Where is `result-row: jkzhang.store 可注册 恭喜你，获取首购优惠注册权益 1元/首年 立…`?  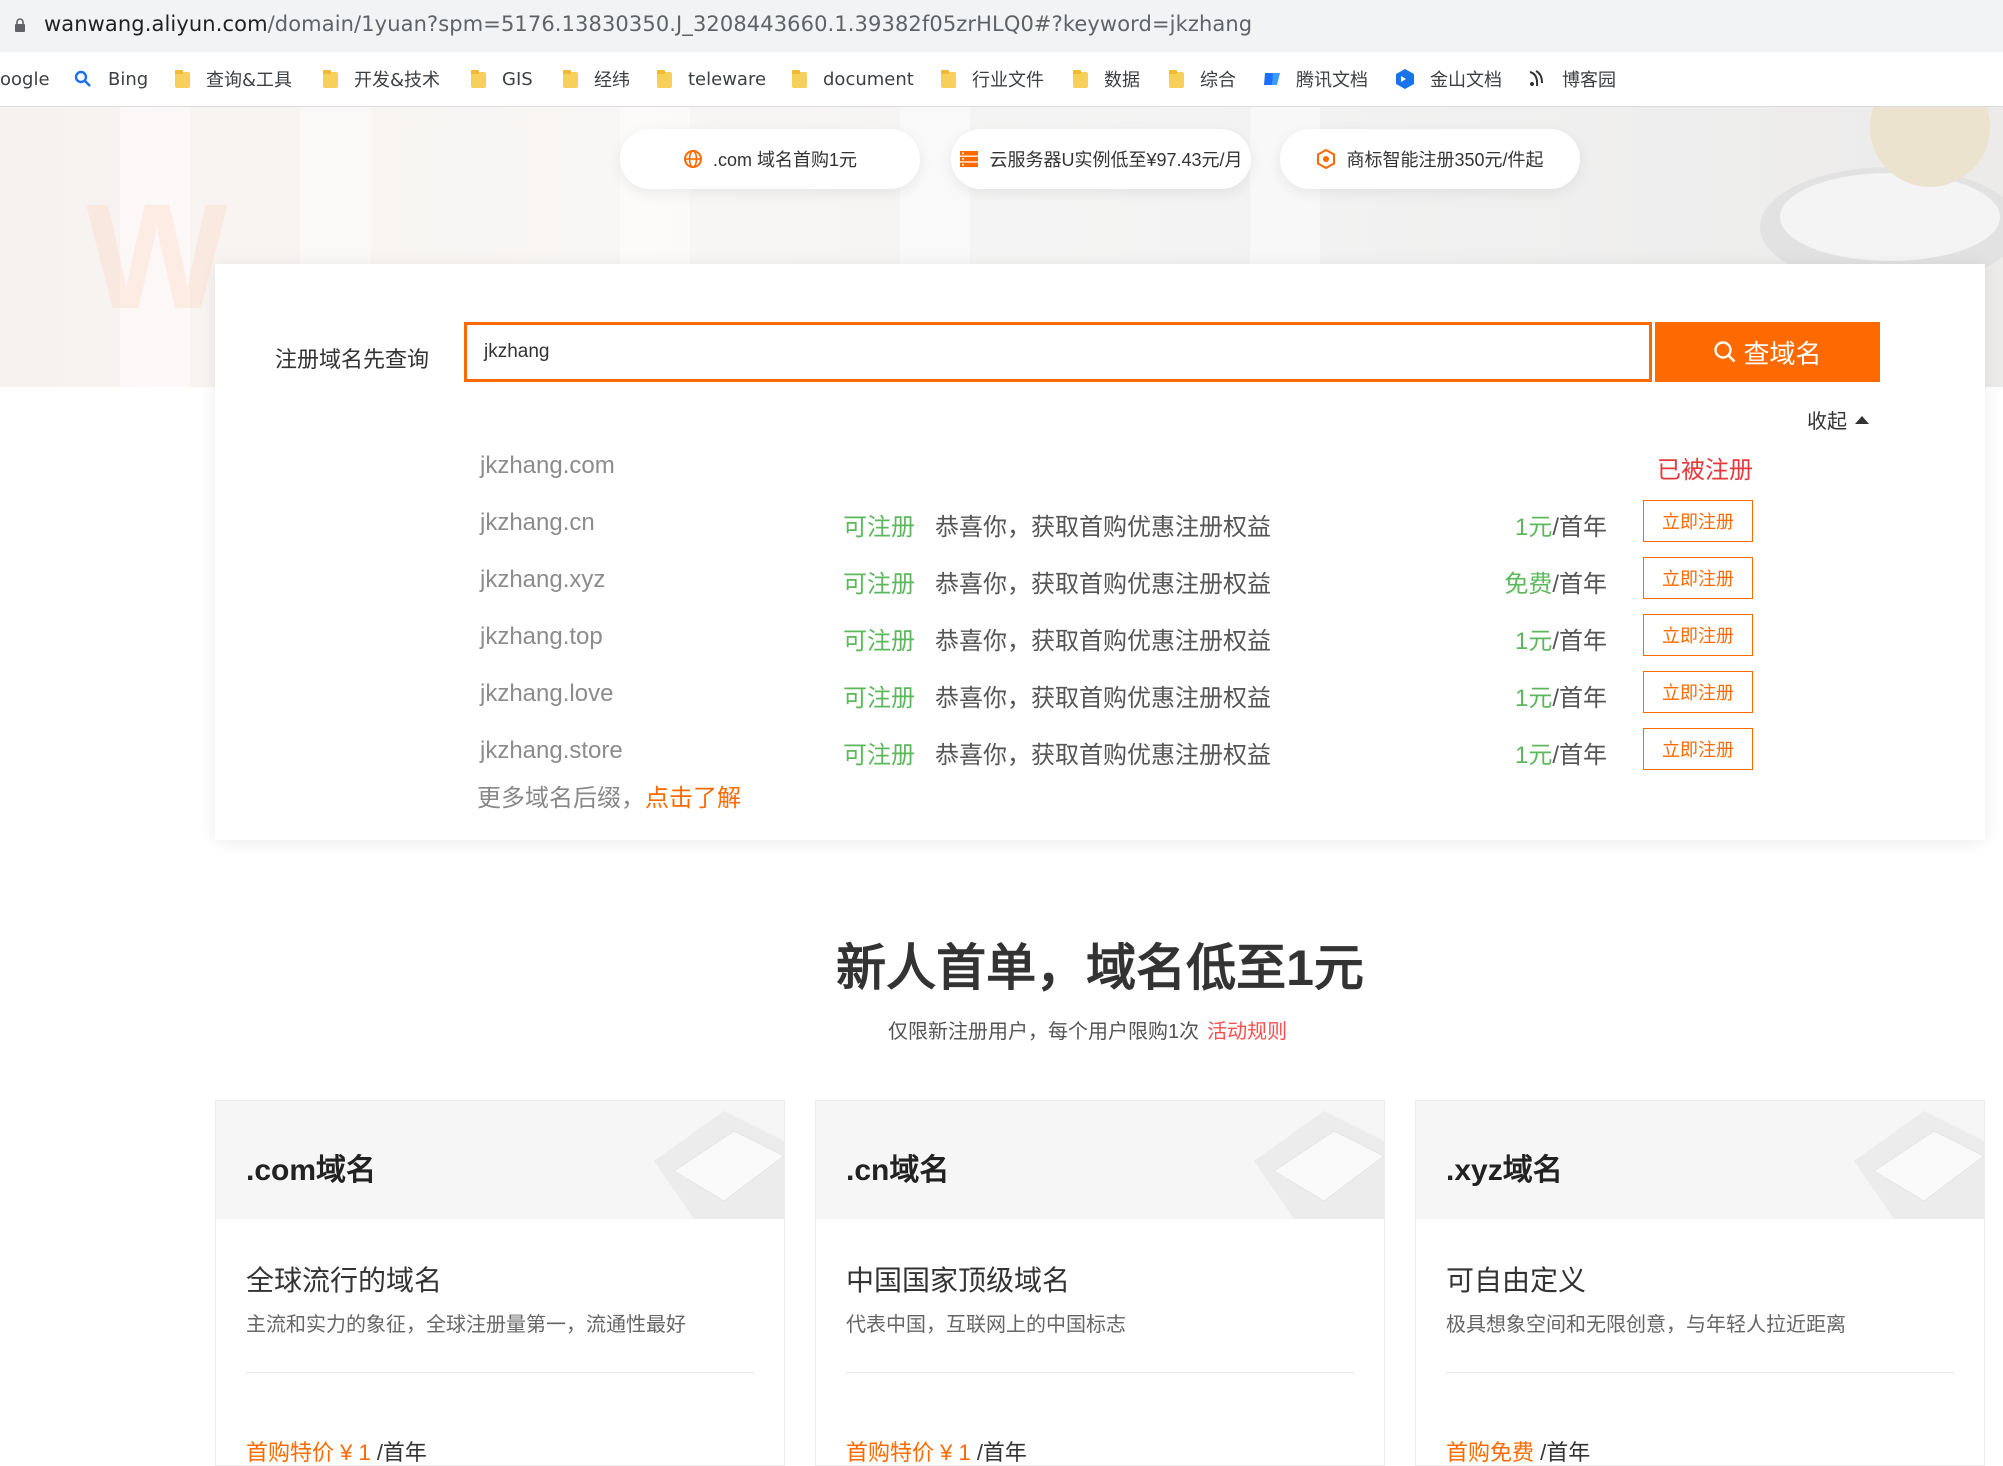 result-row: jkzhang.store 可注册 恭喜你，获取首购优惠注册权益 1元/首年 立… is located at coordinates (1100, 751).